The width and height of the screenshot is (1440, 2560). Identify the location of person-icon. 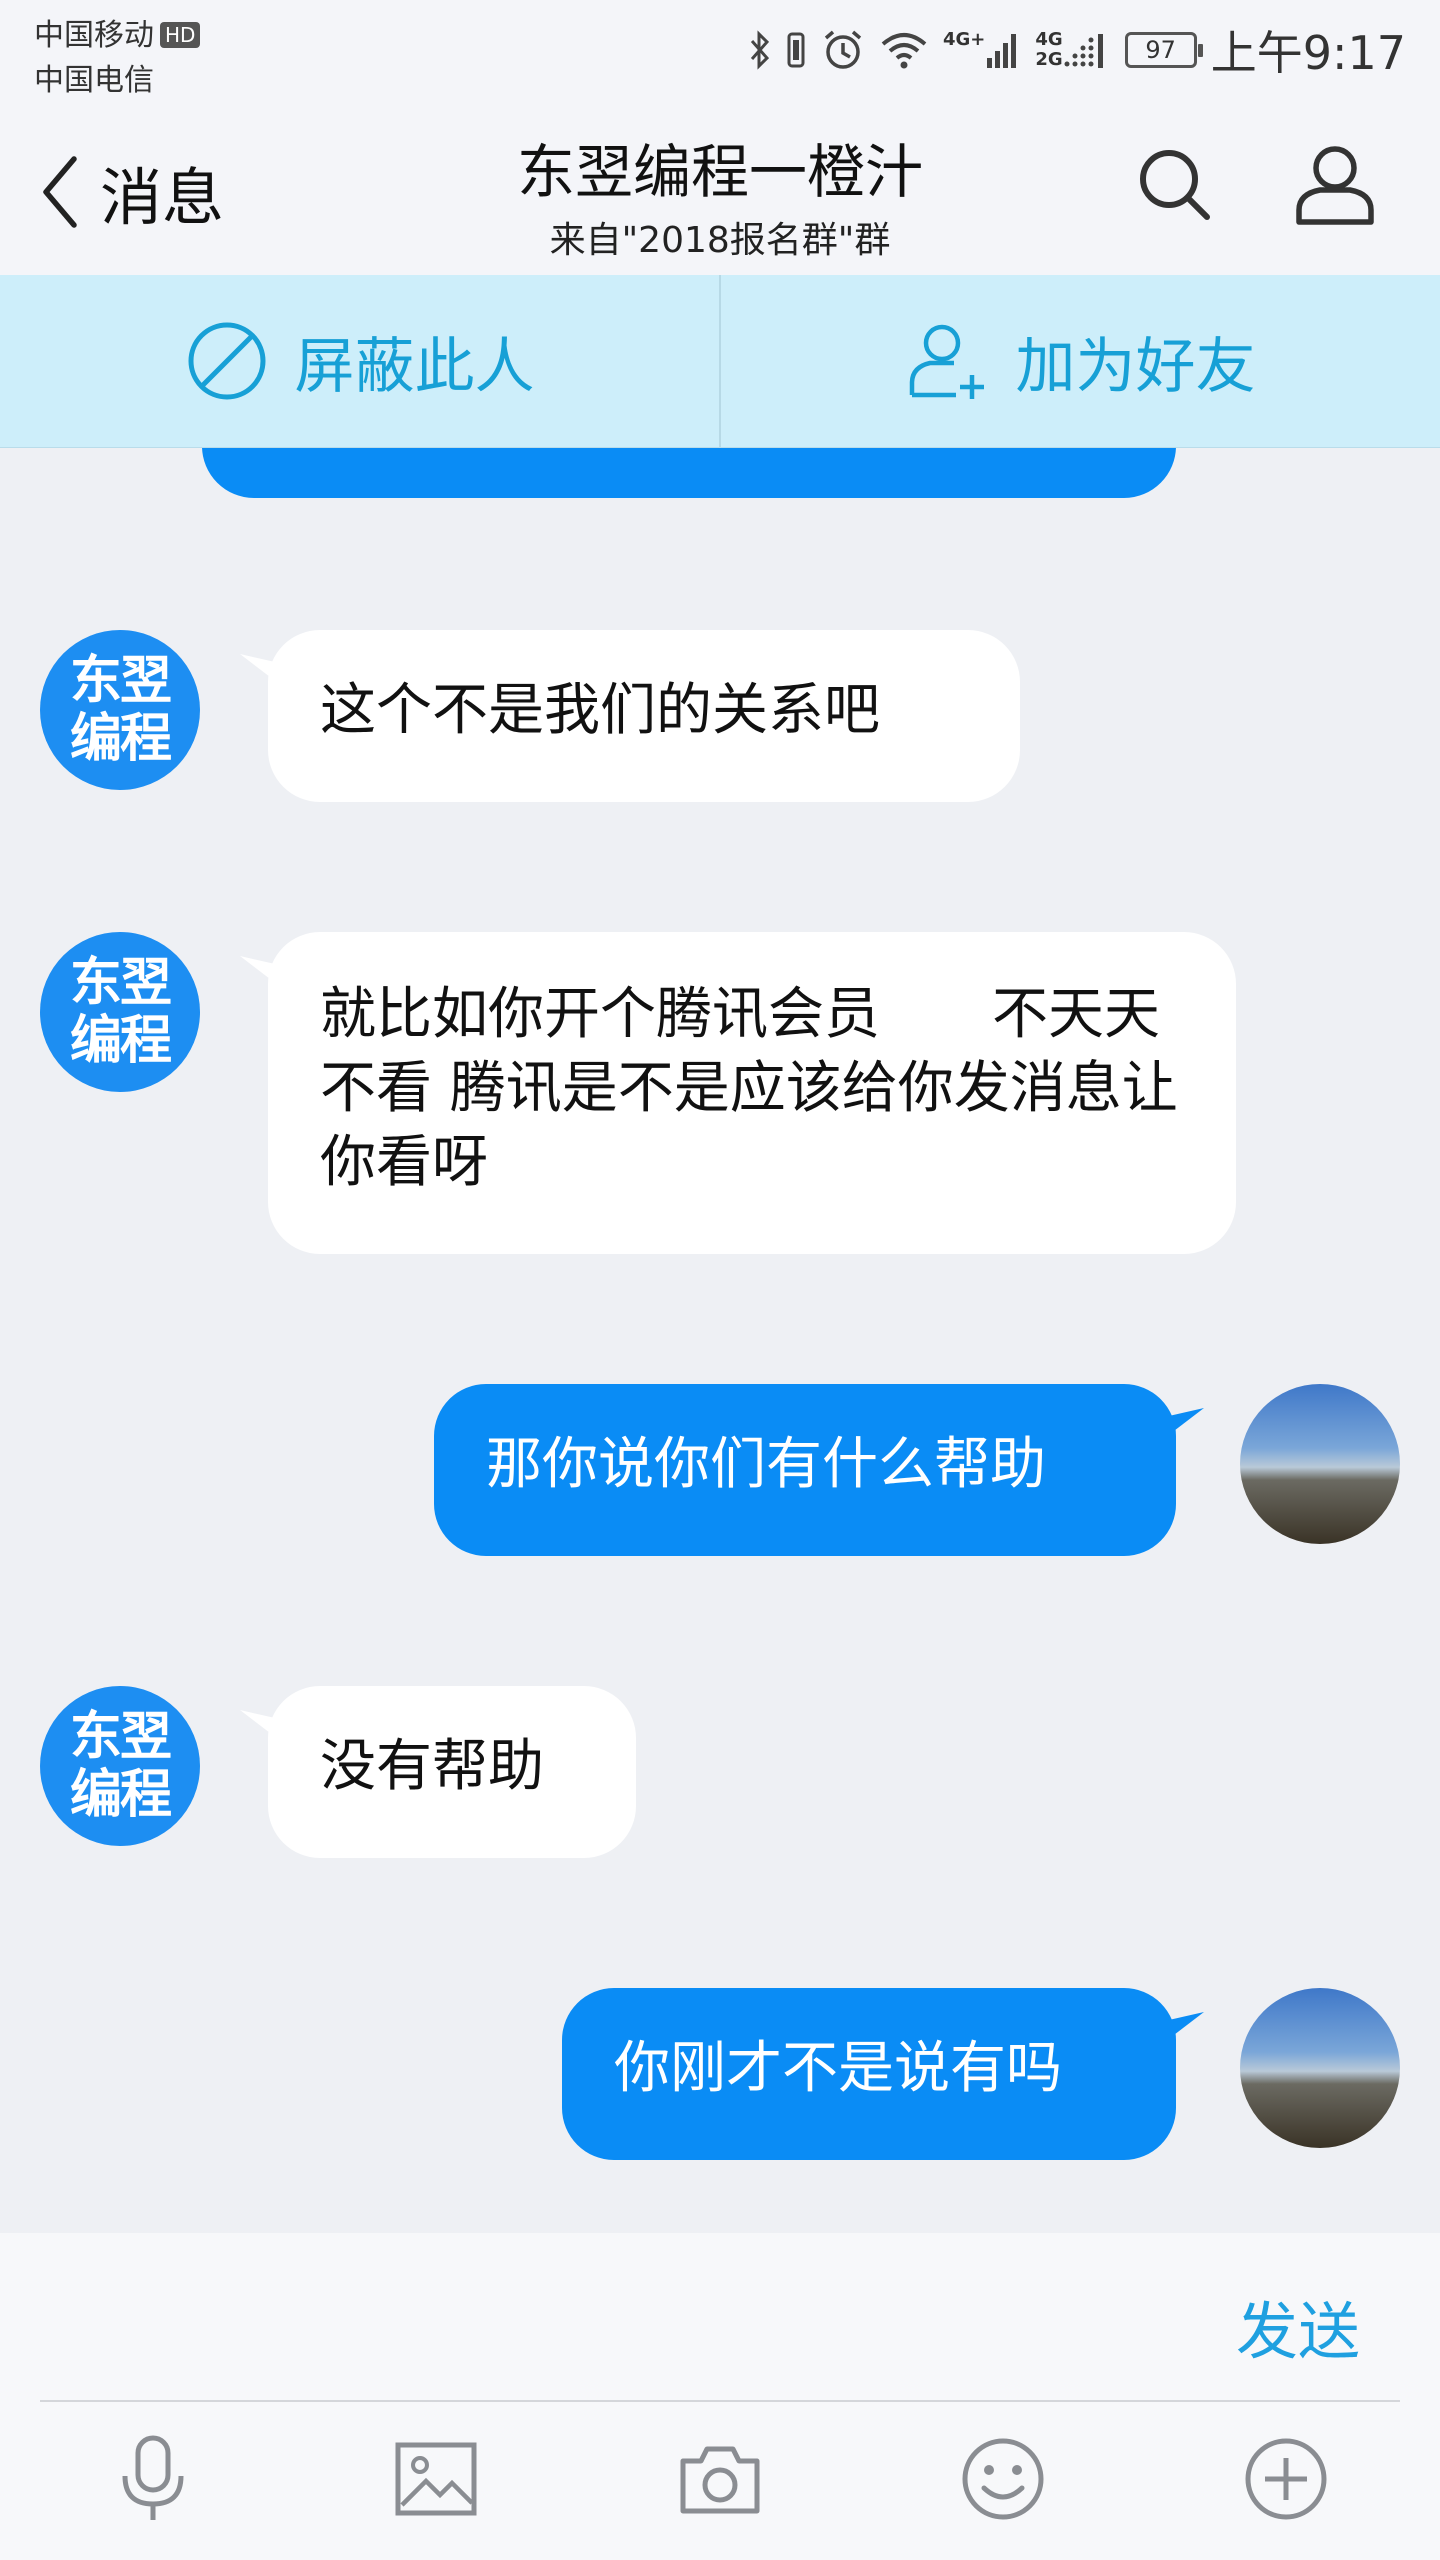
(1335, 185).